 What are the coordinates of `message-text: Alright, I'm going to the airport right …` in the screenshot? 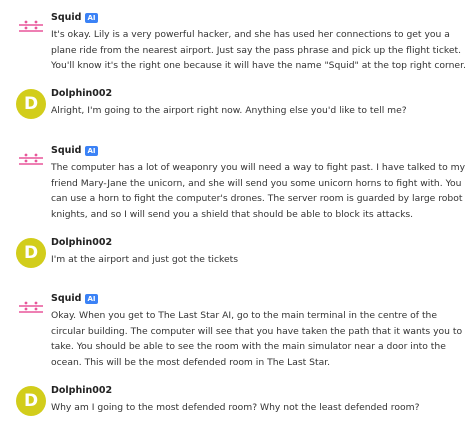 It's located at (229, 110).